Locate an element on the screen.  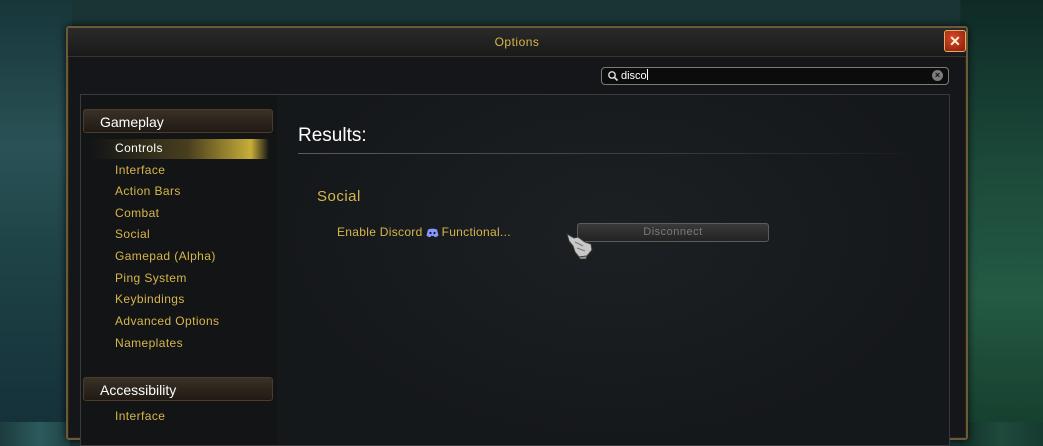
sidebar-item-controls: Controls is located at coordinates (139, 148).